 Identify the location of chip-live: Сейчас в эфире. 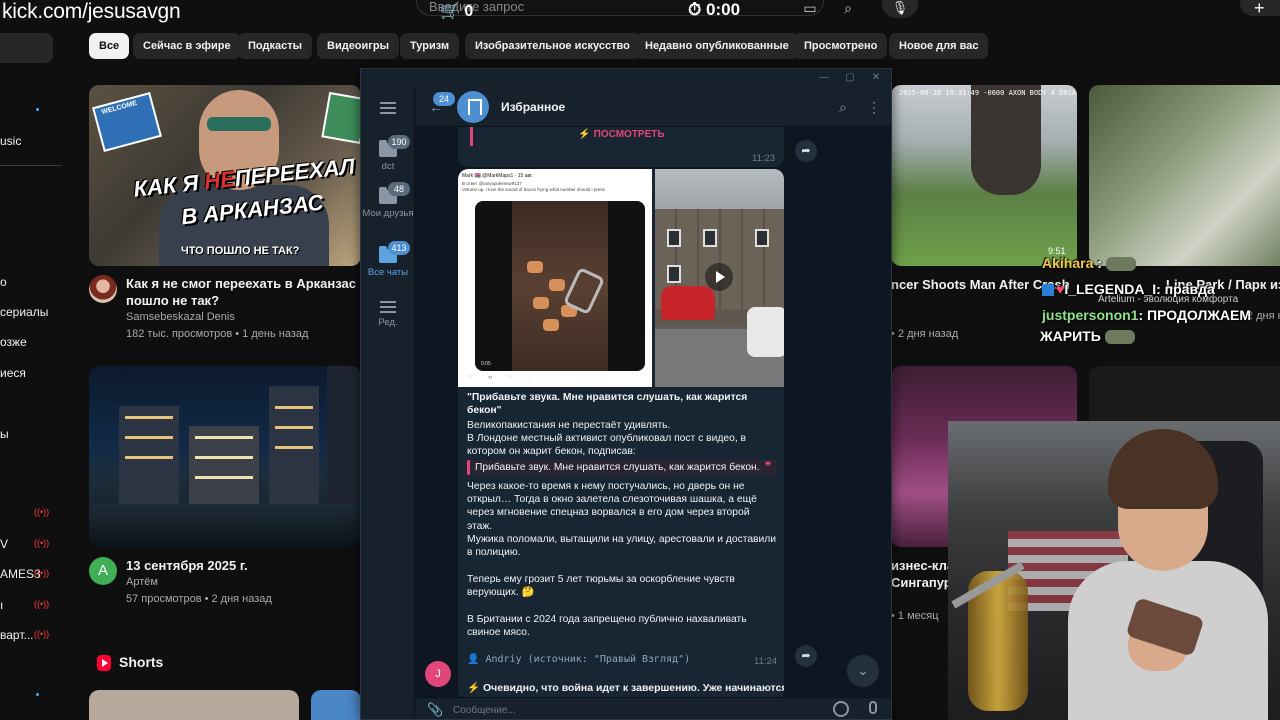
(187, 46).